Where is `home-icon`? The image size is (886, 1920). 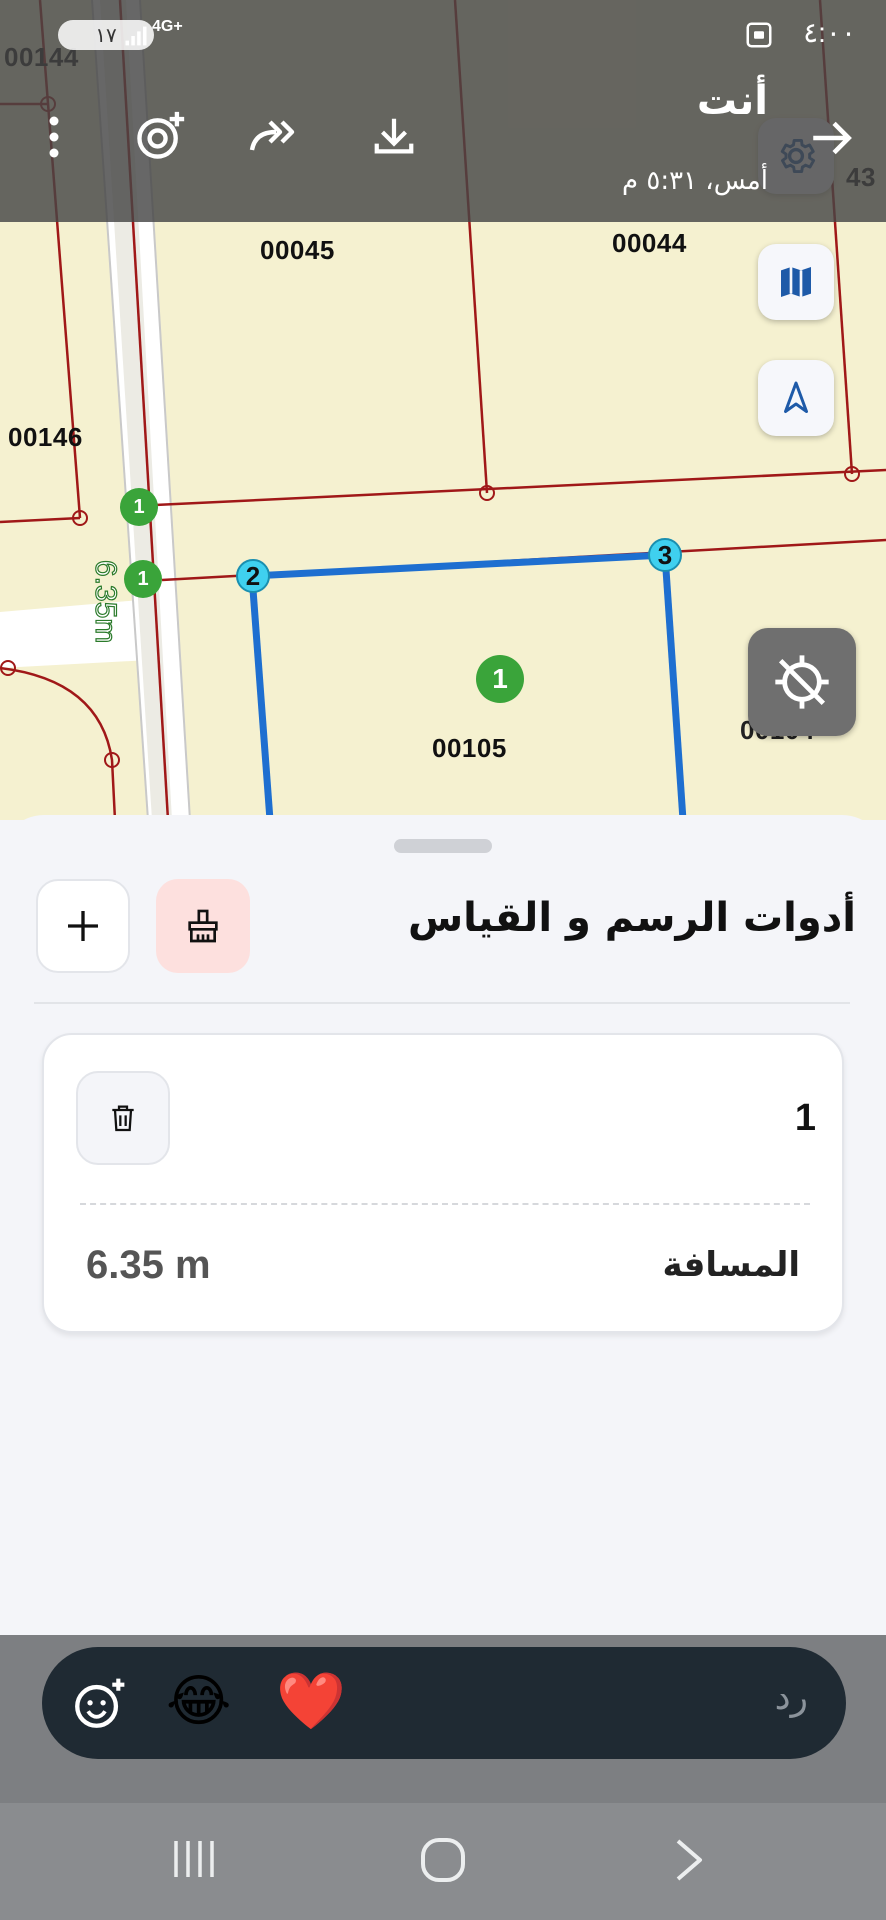
home-icon is located at coordinates (443, 1860).